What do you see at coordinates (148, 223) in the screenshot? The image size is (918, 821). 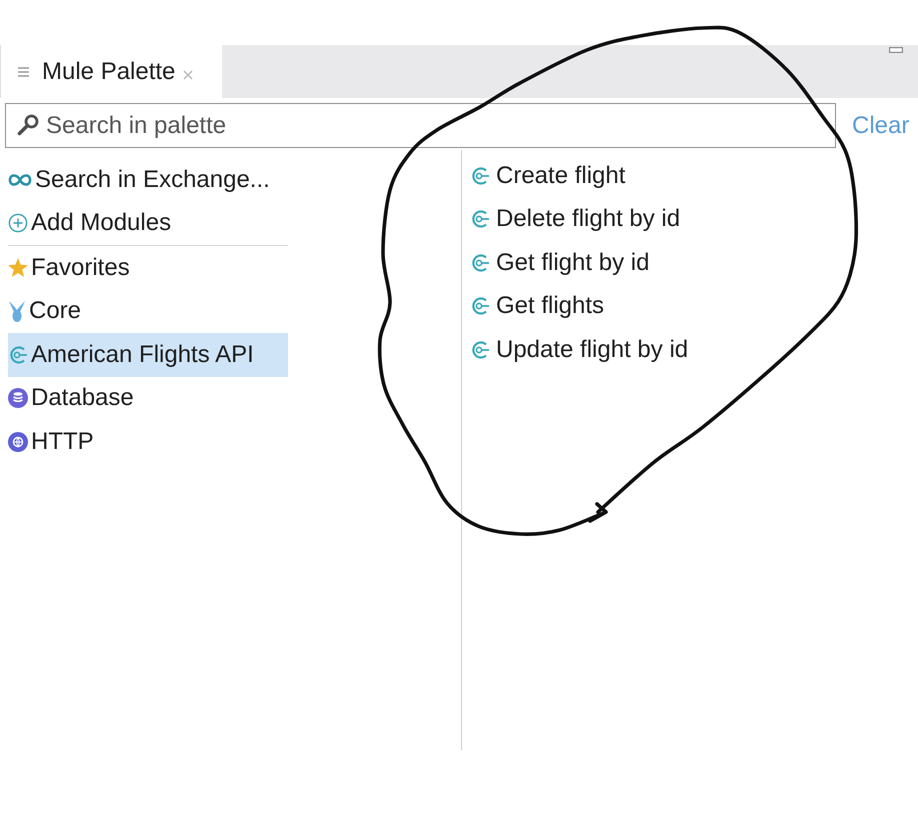 I see `action-item: Add Modules` at bounding box center [148, 223].